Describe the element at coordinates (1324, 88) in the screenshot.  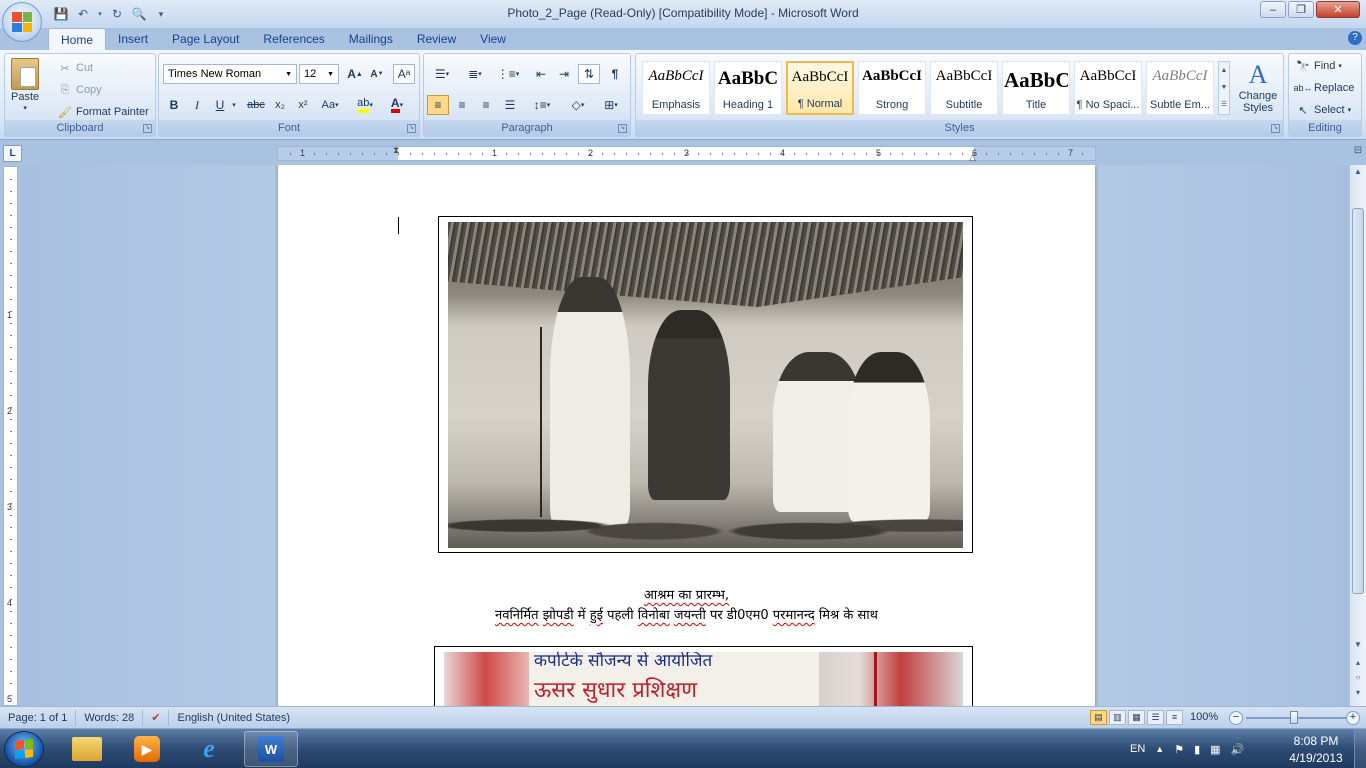
I see `replace-button: ab↔ Replace` at that location.